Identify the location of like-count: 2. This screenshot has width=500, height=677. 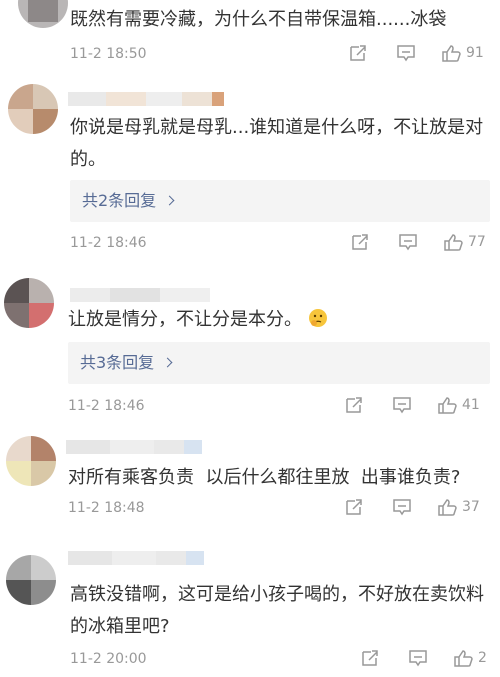
(482, 658).